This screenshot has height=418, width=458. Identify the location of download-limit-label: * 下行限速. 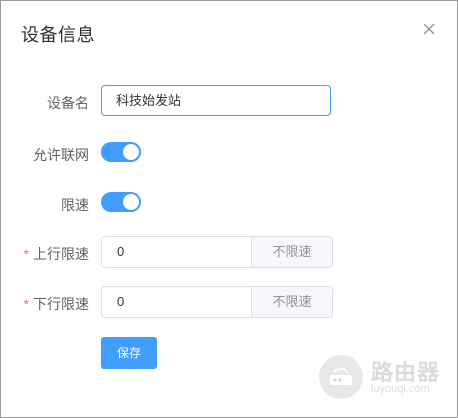
(45, 304).